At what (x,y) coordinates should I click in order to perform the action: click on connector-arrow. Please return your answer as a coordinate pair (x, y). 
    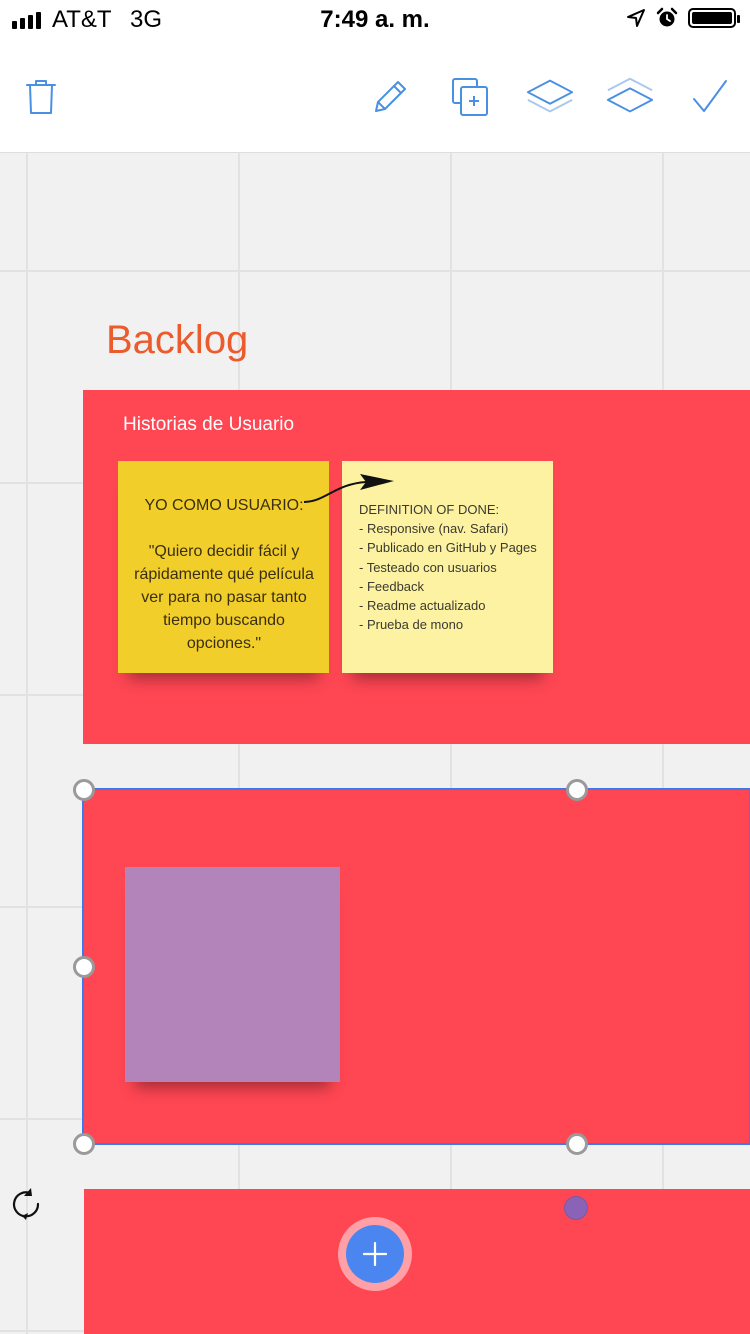
    Looking at the image, I should click on (350, 490).